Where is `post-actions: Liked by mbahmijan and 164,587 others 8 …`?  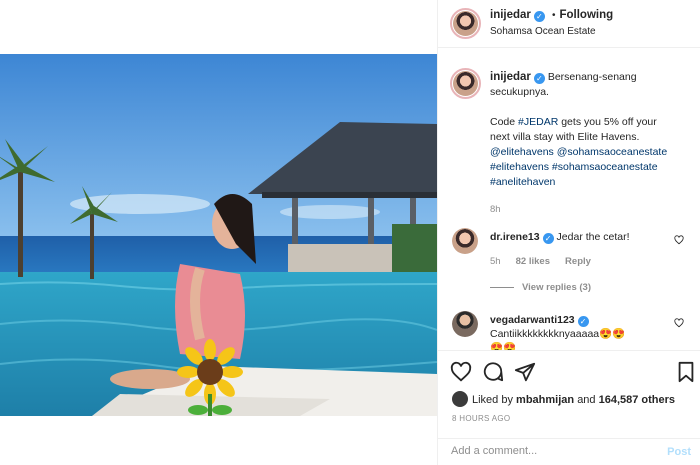 post-actions: Liked by mbahmijan and 164,587 others 8 … is located at coordinates (569, 407).